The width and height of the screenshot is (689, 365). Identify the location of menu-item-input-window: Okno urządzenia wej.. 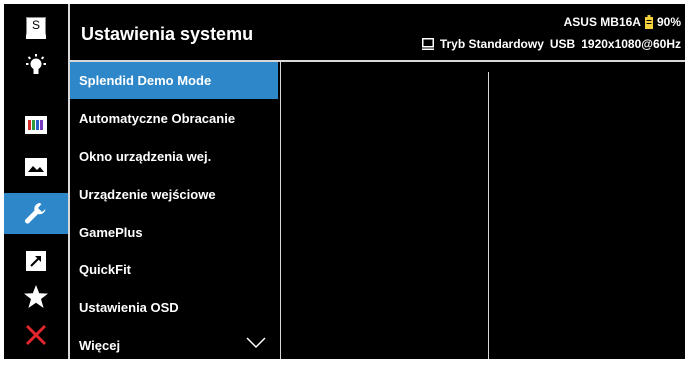
(174, 156).